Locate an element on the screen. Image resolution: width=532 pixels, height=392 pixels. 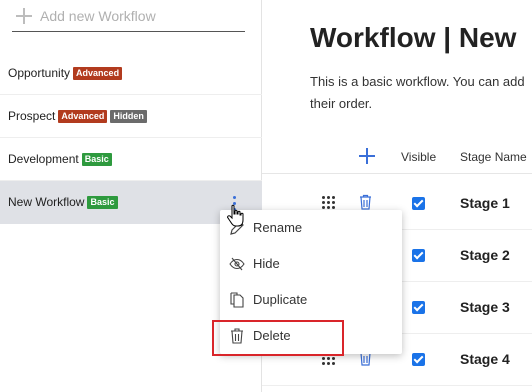
menu-item-hide: Hide is located at coordinates (311, 264).